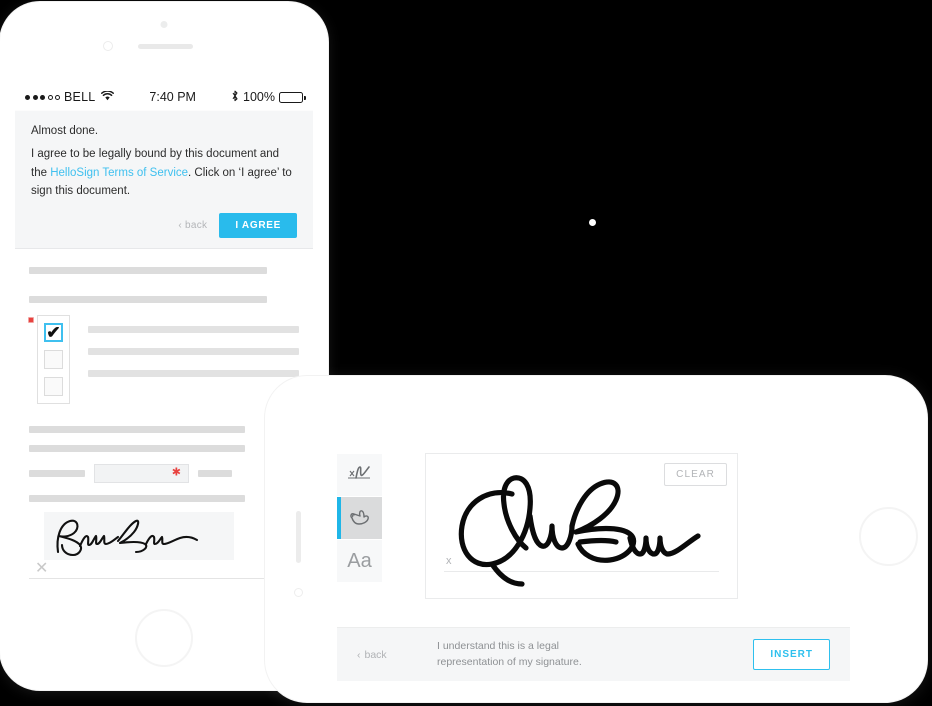 Image resolution: width=932 pixels, height=706 pixels. I want to click on proximity-sensor-icon, so click(108, 46).